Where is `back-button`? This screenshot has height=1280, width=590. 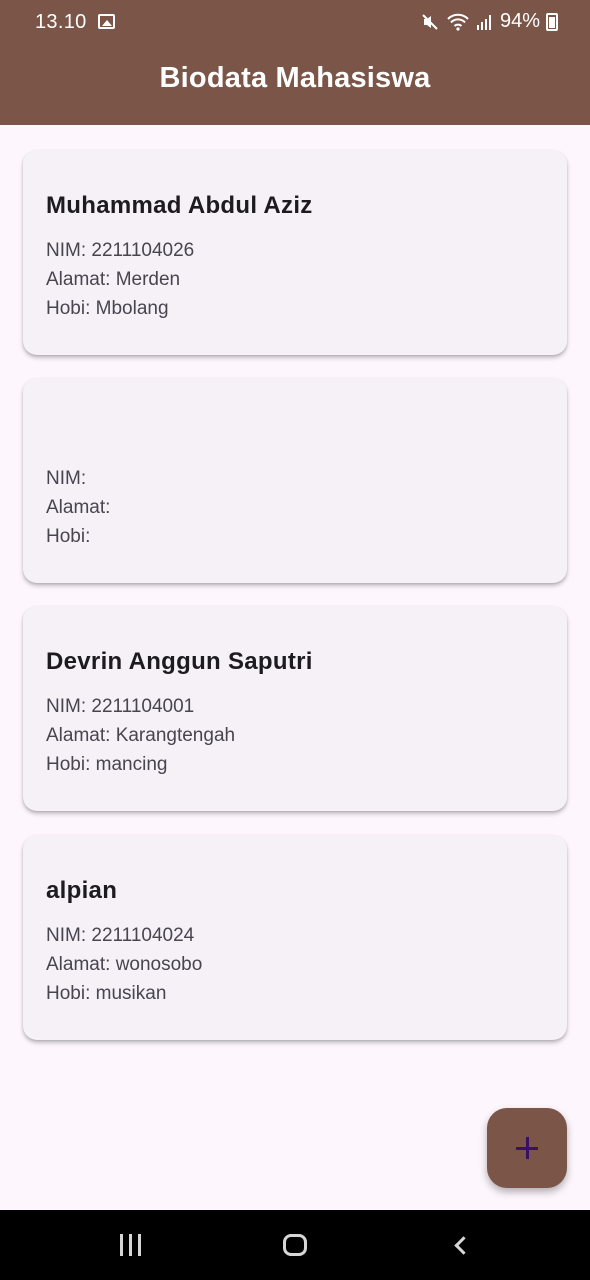
back-button is located at coordinates (461, 1245).